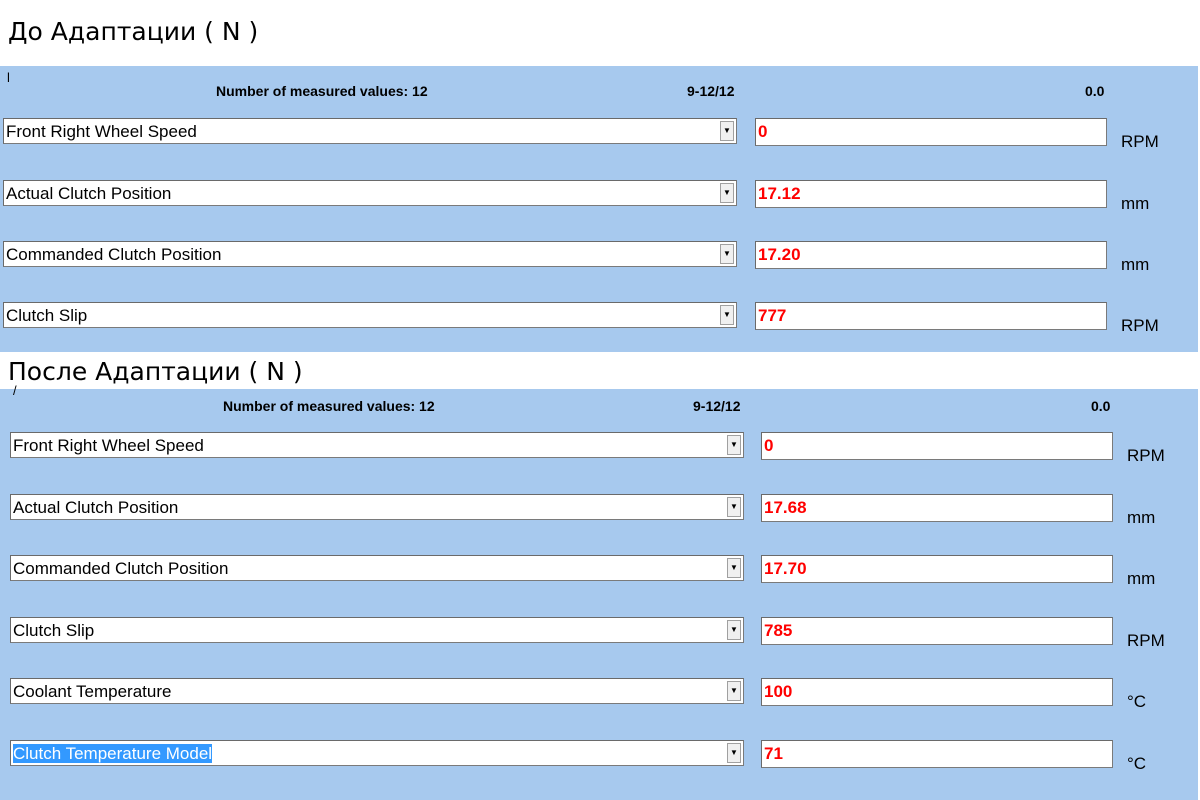  I want to click on measurement-row: Actual Clutch Position ▼ 17.12 mm, so click(599, 197).